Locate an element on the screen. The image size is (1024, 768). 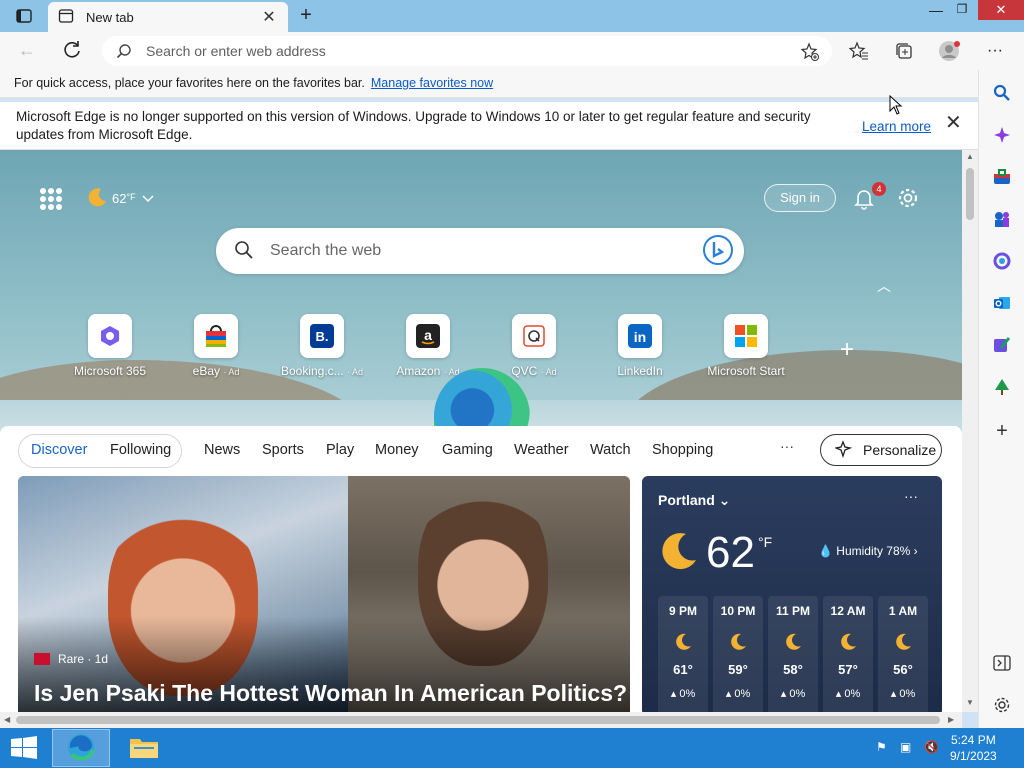
action-center-flag-icon: ⚑ is located at coordinates (881, 747).